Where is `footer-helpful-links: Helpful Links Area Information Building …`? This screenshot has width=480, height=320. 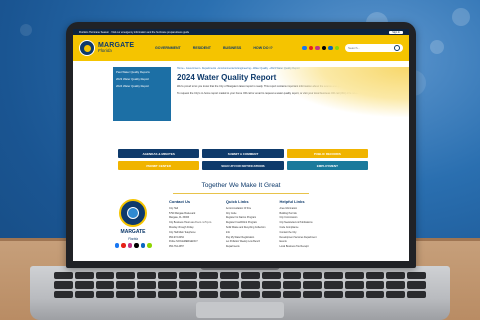
footer-helpful-links: Helpful Links Area Information Building … is located at coordinates (297, 223).